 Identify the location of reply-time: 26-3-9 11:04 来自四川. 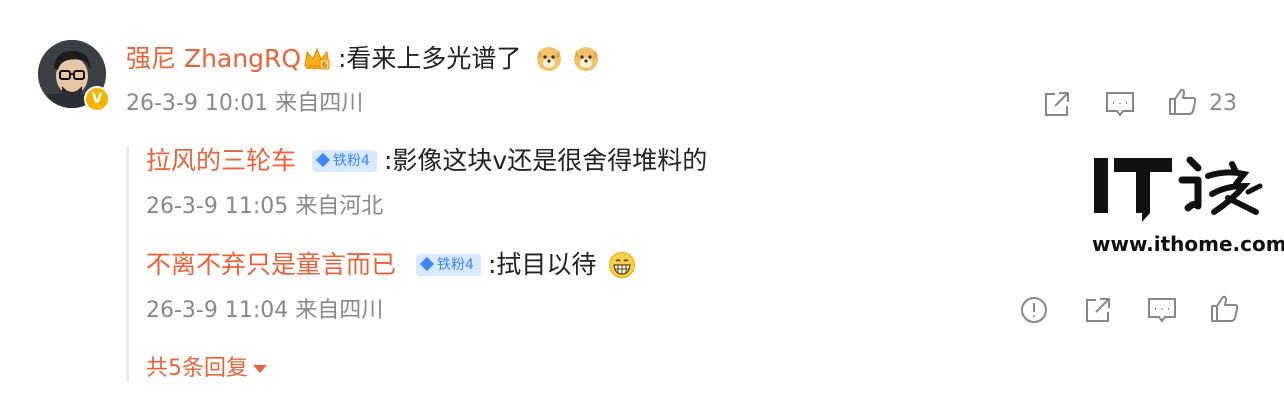
(265, 310).